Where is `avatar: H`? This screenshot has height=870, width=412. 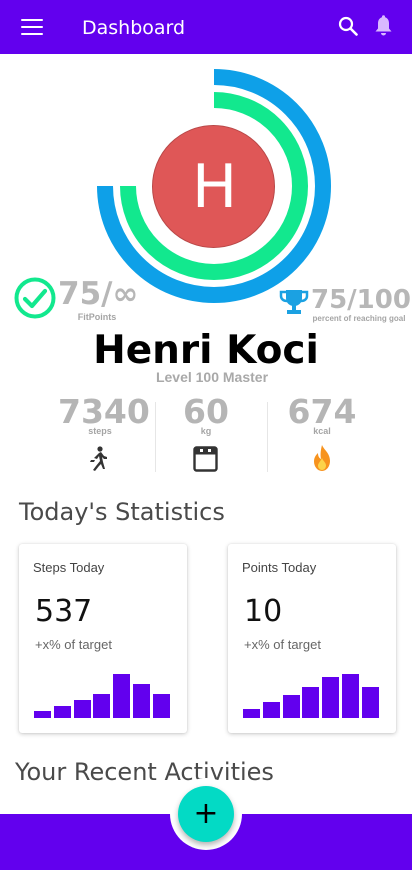 avatar: H is located at coordinates (213, 186).